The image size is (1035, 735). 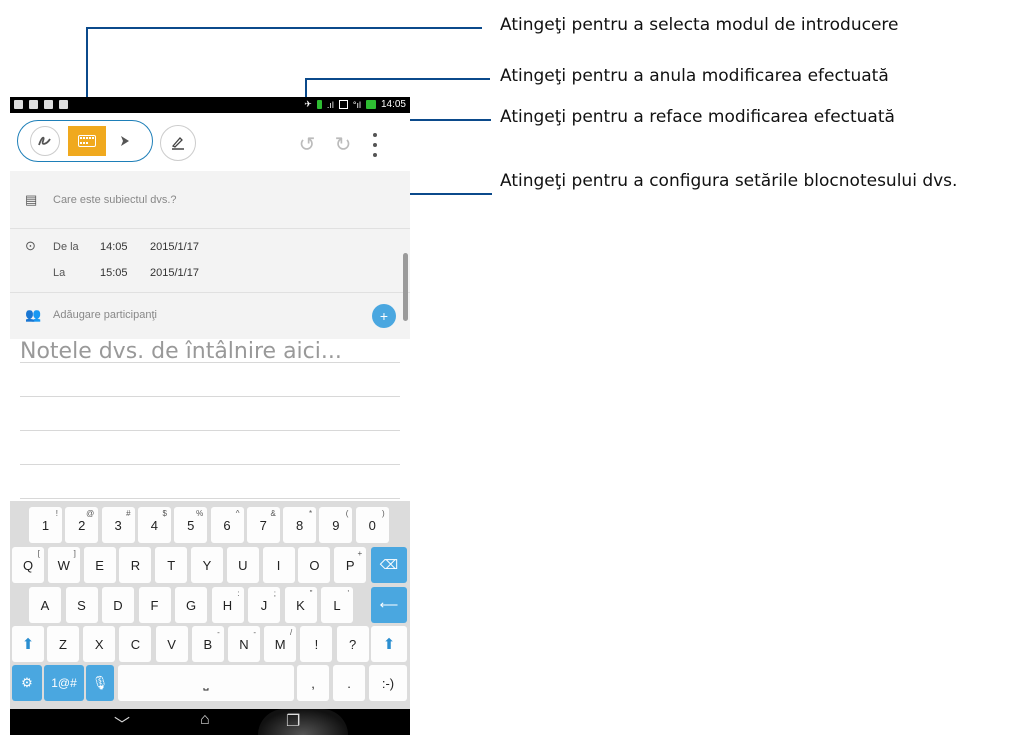 I want to click on participants-input: Adăugare participanţi, so click(x=105, y=315).